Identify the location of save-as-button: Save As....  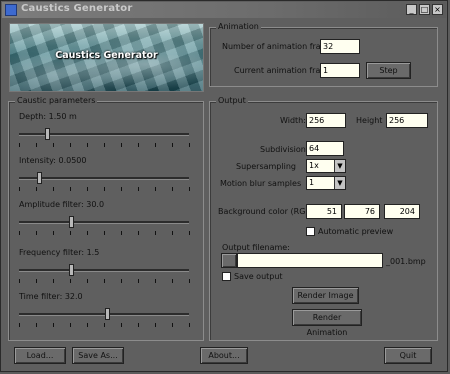
(98, 355).